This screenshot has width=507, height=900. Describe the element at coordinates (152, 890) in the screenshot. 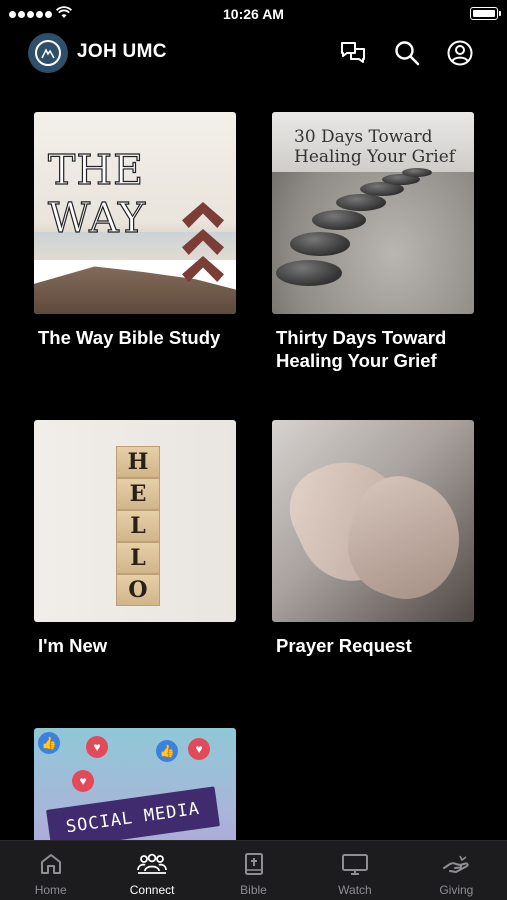

I see `tab-label: Connect` at that location.